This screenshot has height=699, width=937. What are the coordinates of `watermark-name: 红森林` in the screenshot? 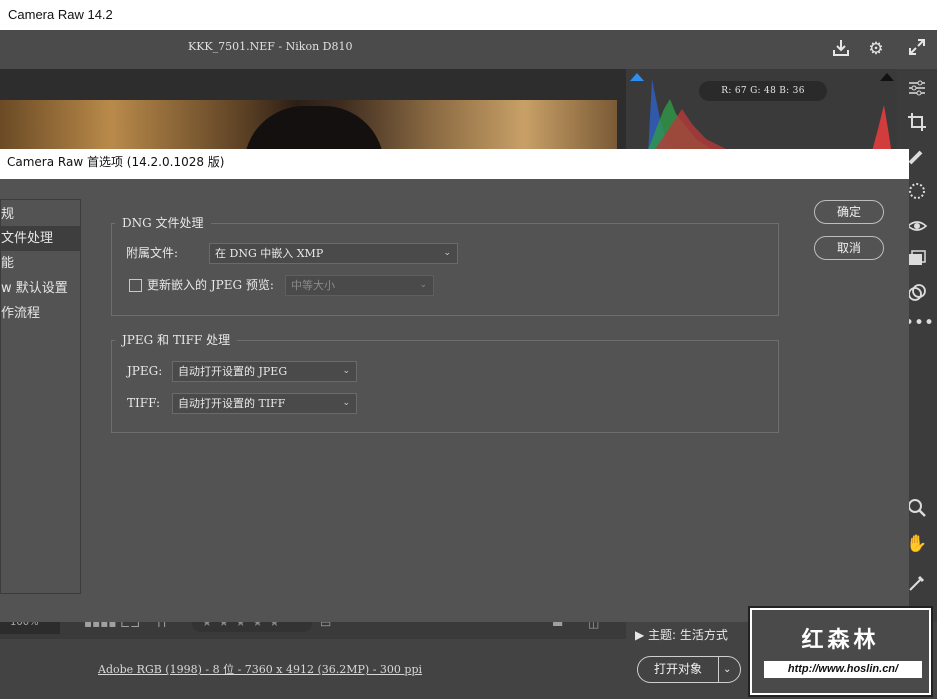 It's located at (840, 640).